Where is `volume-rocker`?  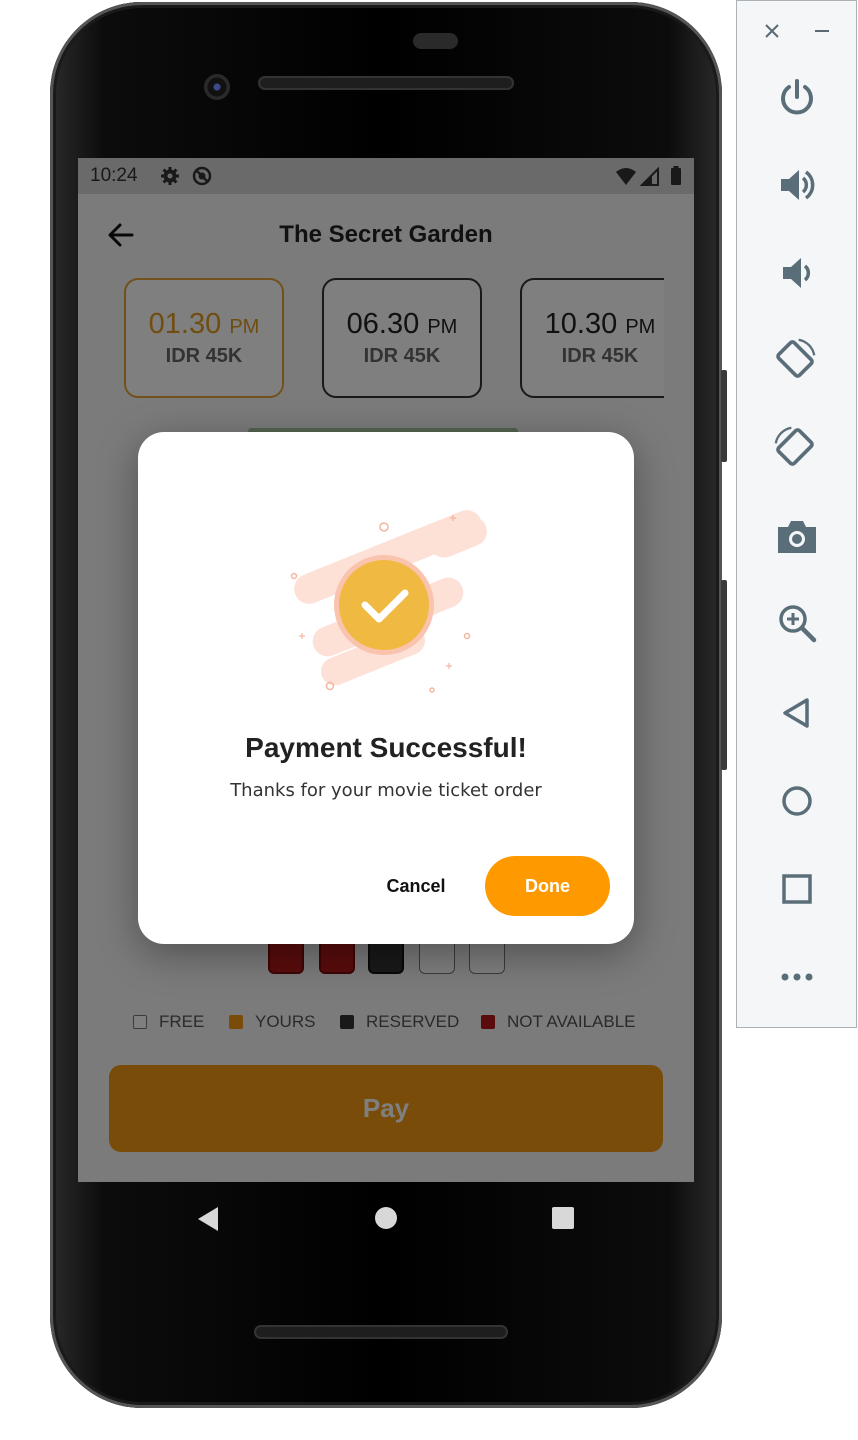 volume-rocker is located at coordinates (724, 416).